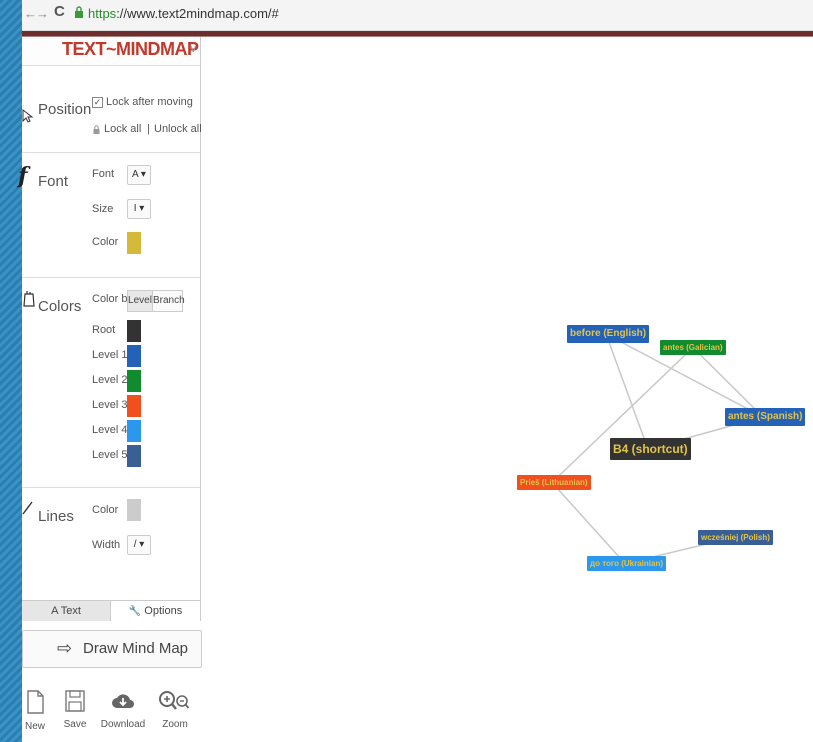  I want to click on color-by-level-option: Level, so click(140, 301).